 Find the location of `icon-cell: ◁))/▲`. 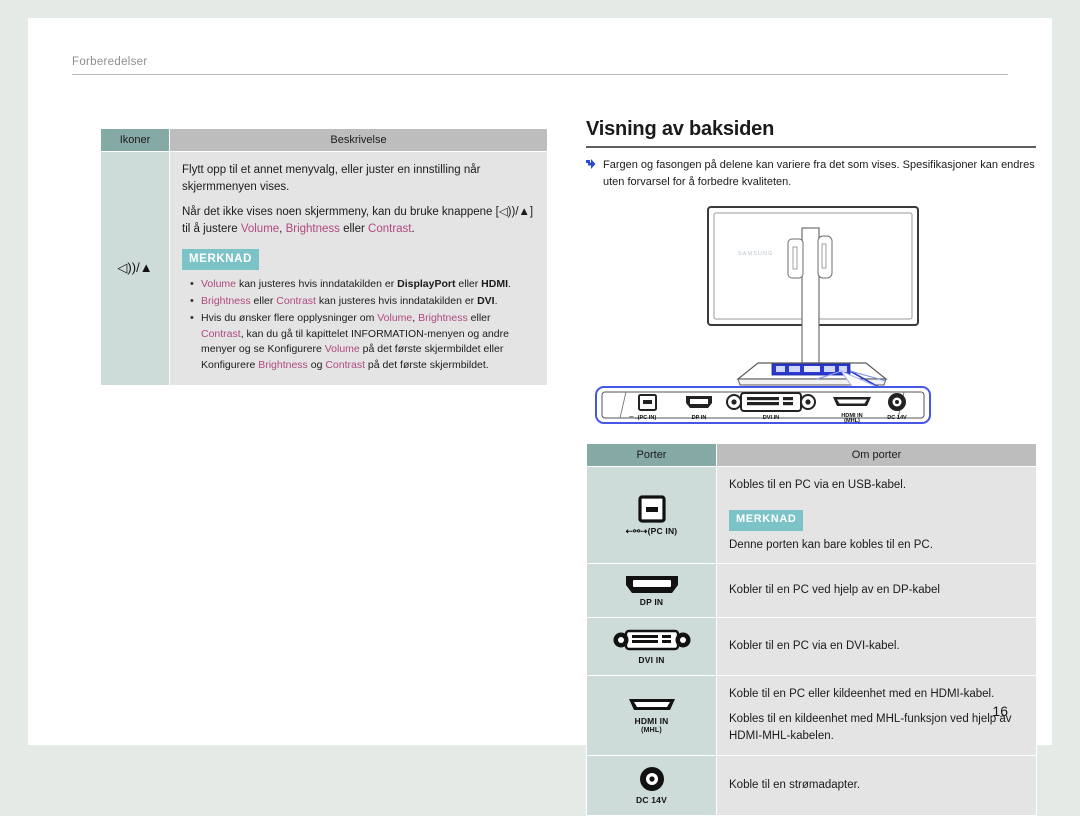

icon-cell: ◁))/▲ is located at coordinates (135, 268).